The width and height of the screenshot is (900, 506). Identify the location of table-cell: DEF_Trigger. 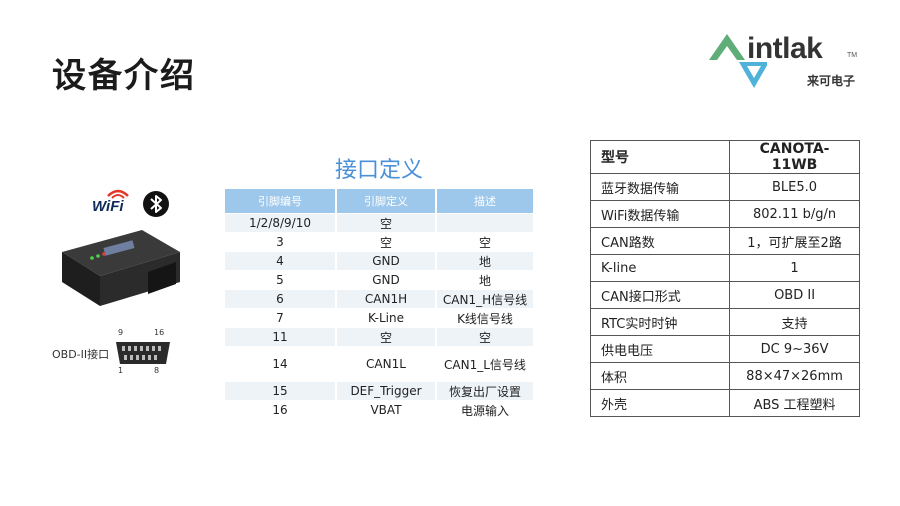
(386, 391).